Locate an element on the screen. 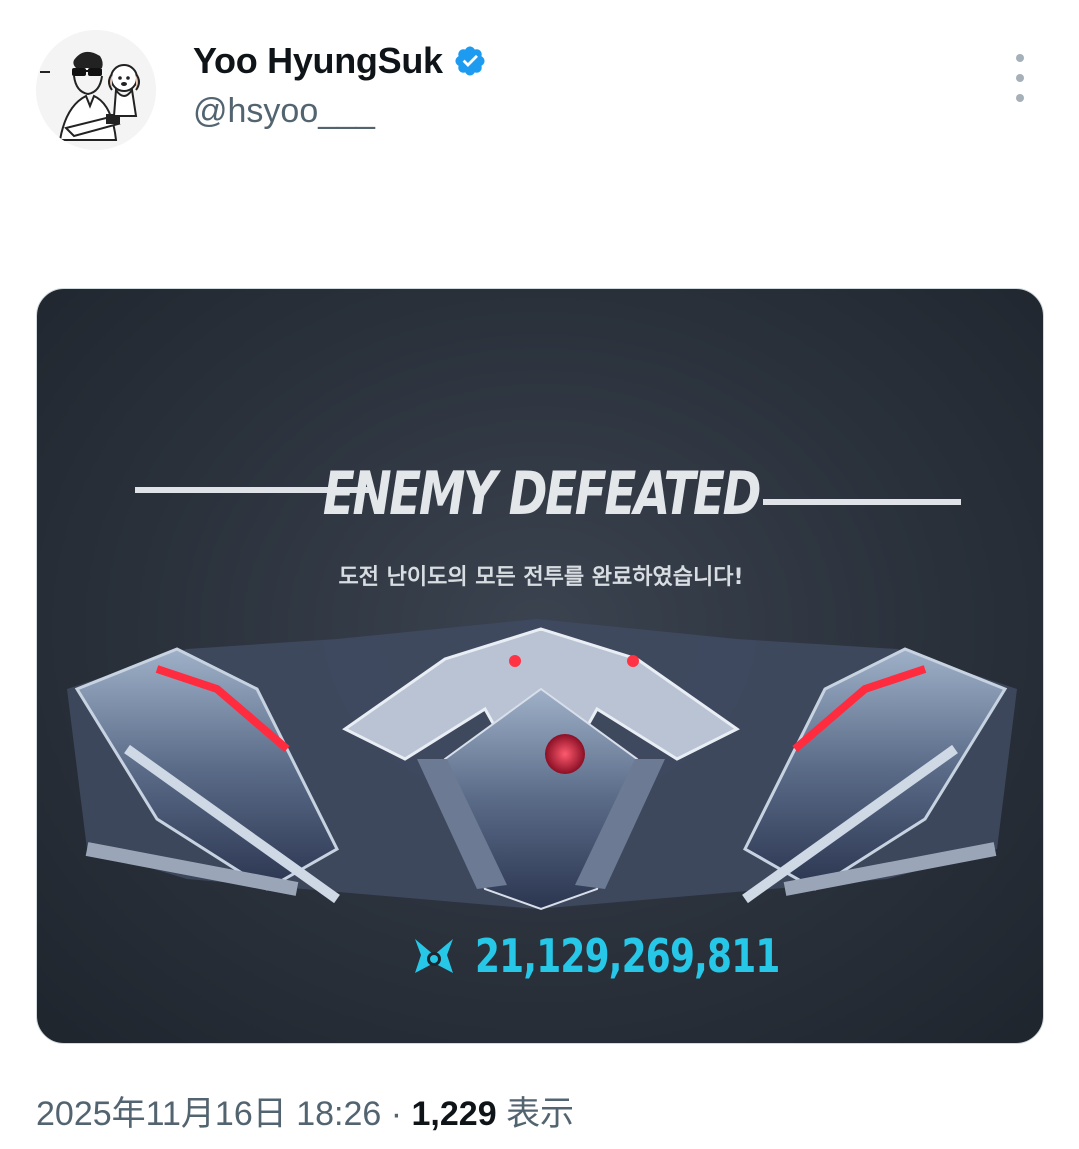  score-emblem-icon is located at coordinates (434, 956).